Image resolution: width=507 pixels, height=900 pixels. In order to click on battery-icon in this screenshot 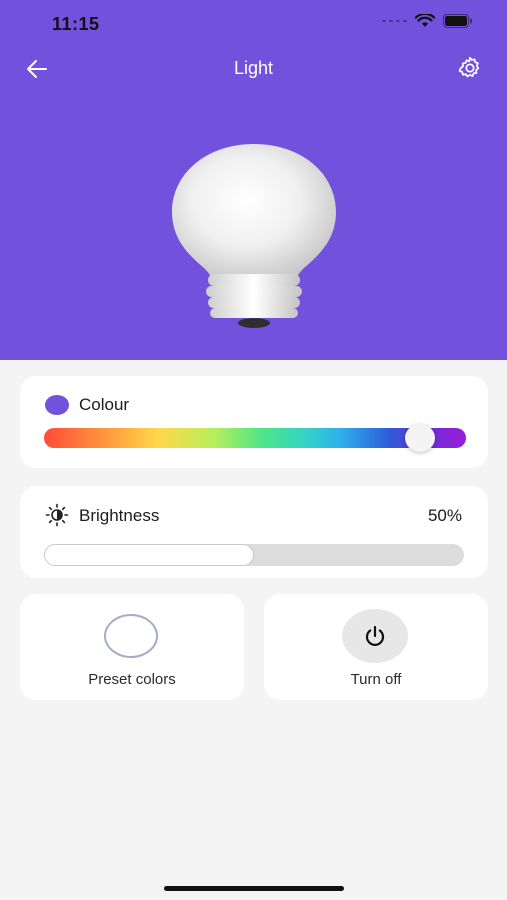, I will do `click(457, 21)`.